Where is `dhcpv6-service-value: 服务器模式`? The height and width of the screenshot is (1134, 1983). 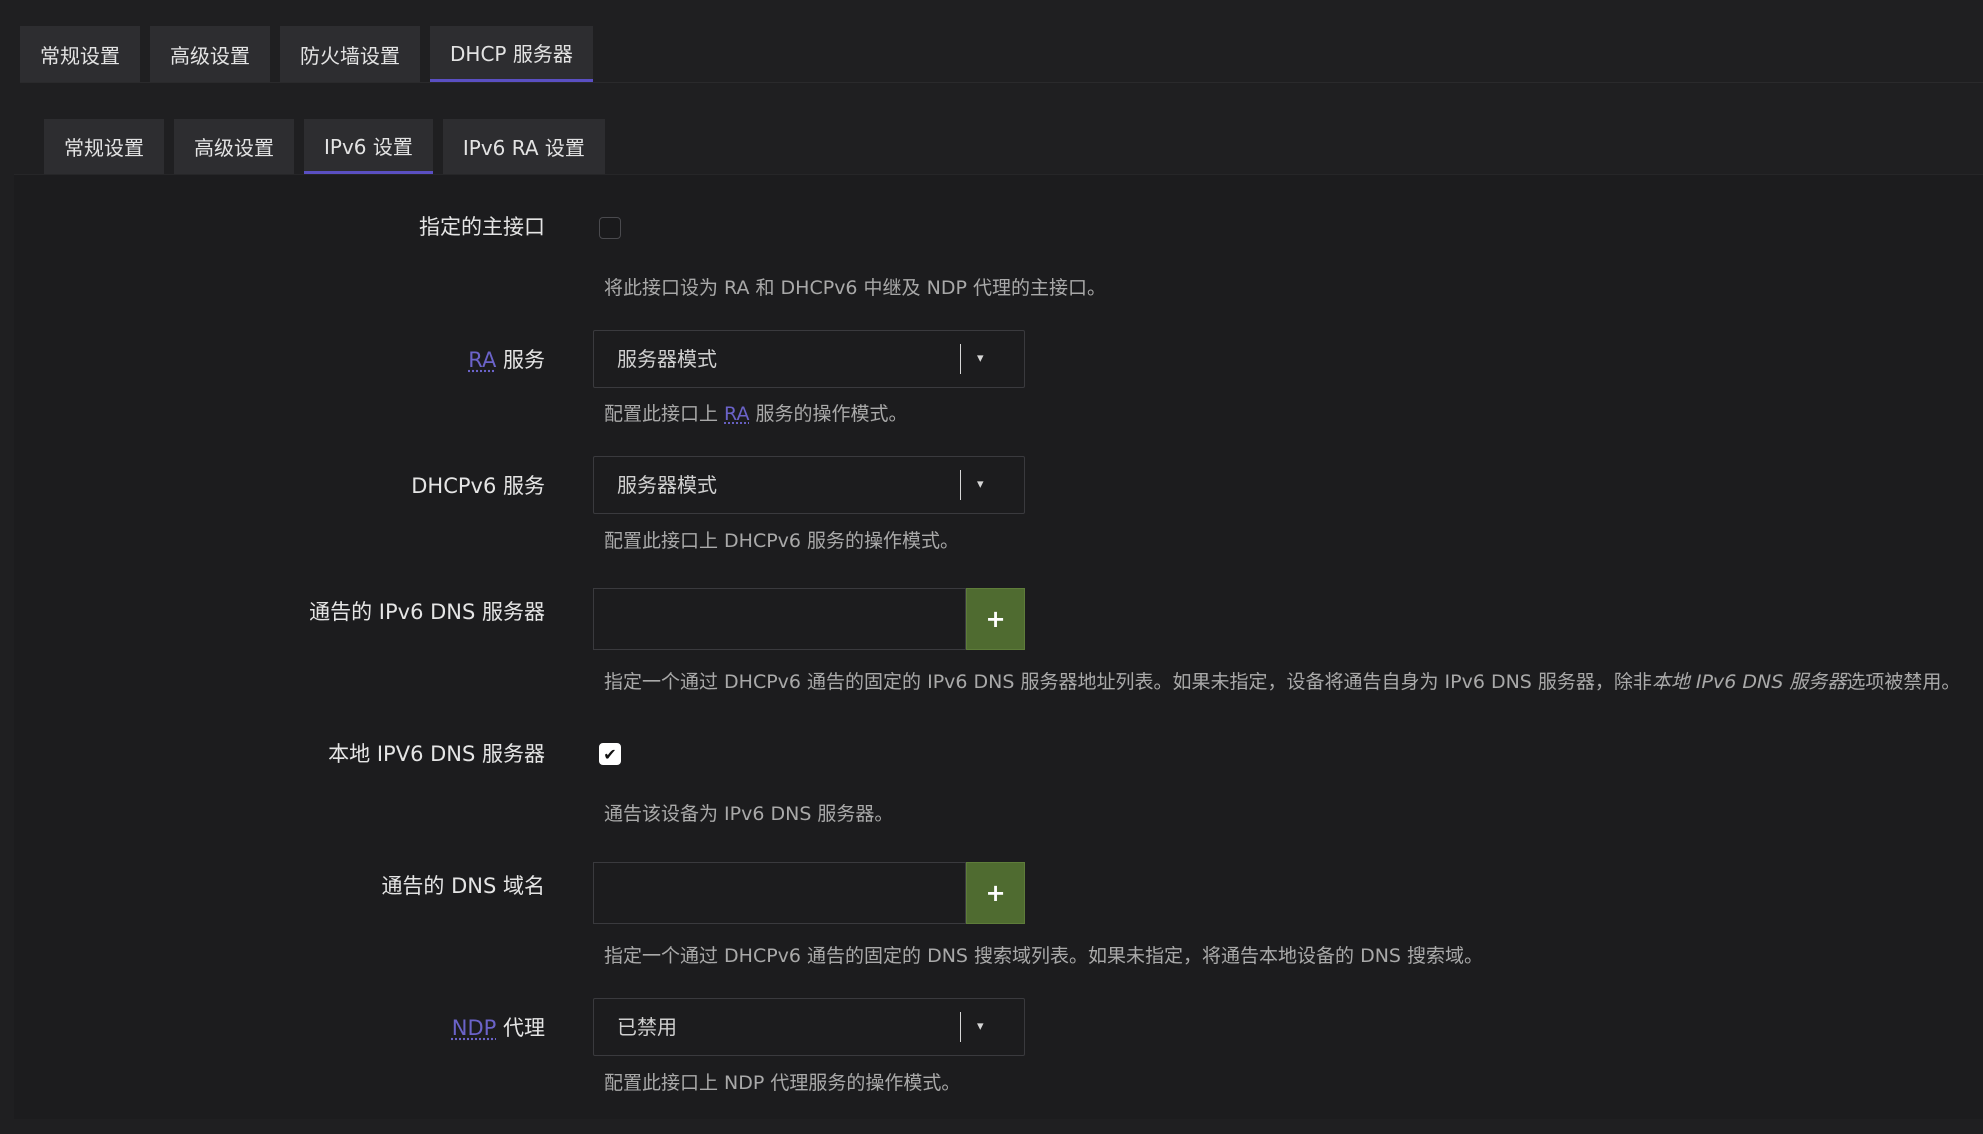
dhcpv6-service-value: 服务器模式 is located at coordinates (667, 485).